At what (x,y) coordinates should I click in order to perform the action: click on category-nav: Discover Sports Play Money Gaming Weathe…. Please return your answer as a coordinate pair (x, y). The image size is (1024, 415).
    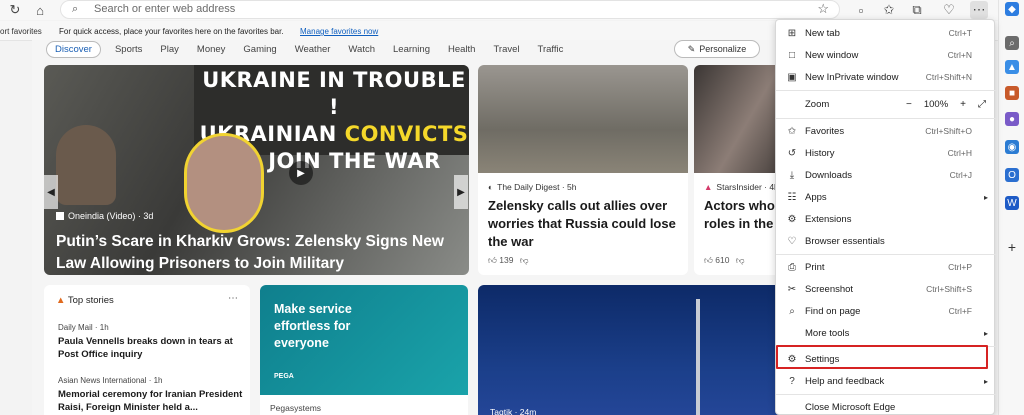
    Looking at the image, I should click on (313, 49).